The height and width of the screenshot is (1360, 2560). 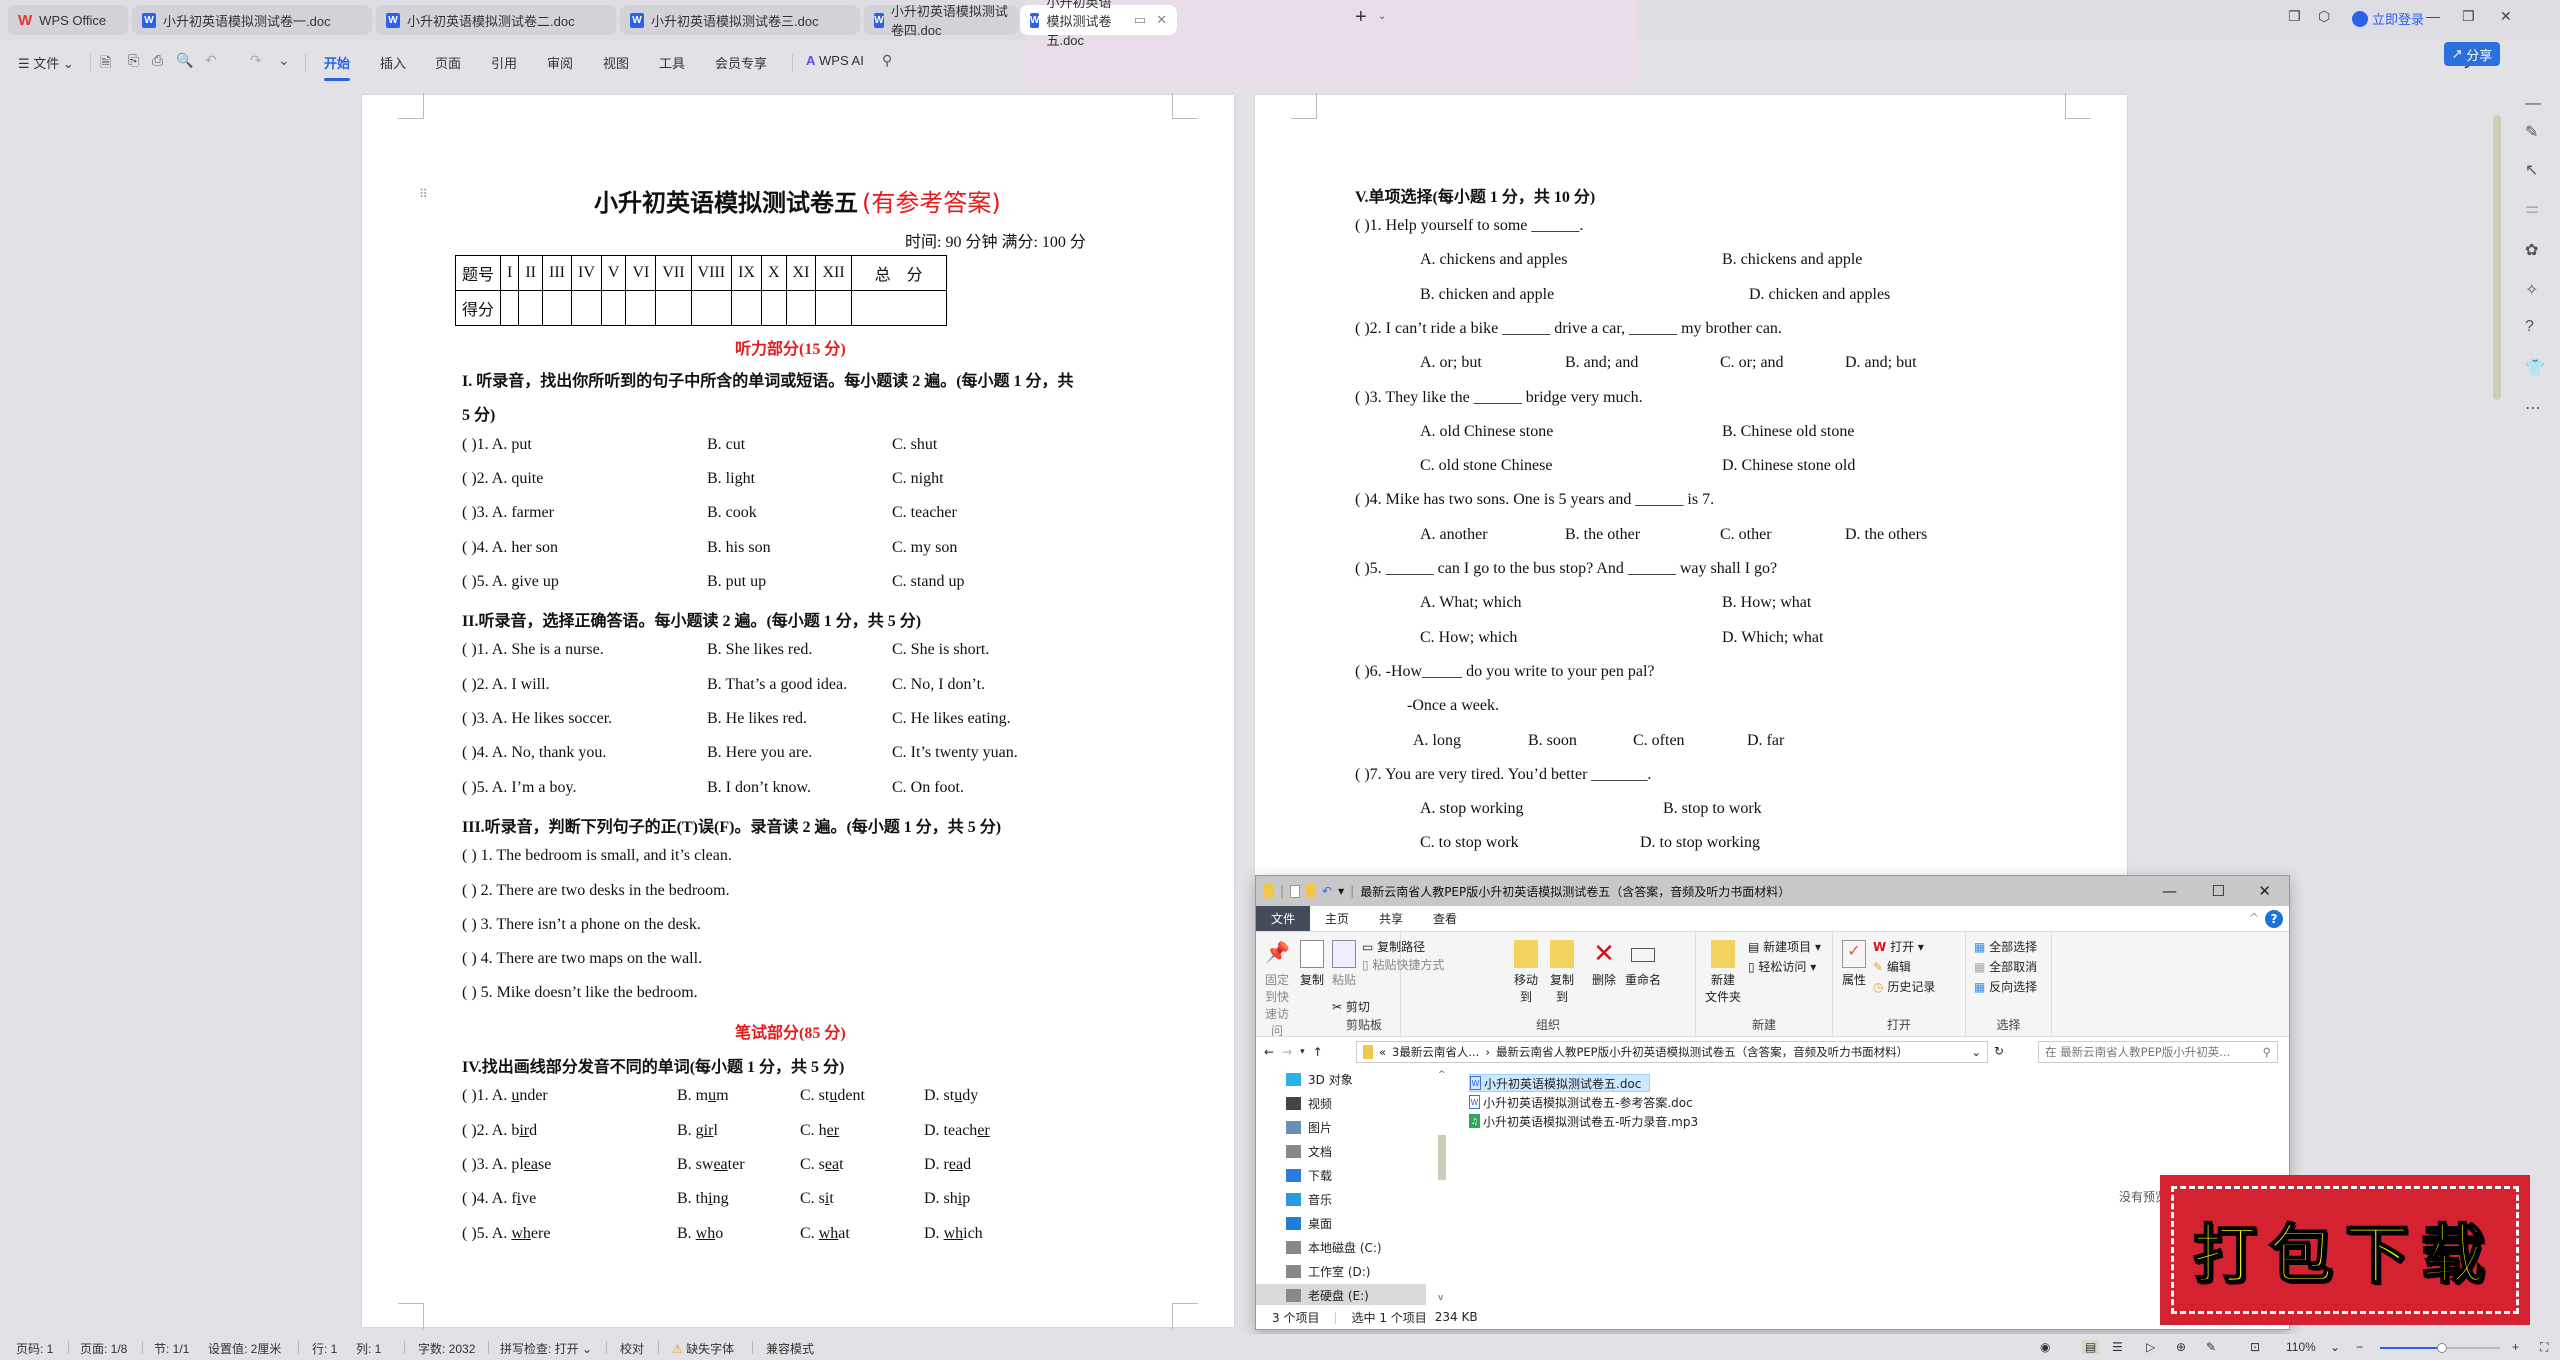 I want to click on ribbon-tab-page: 页面, so click(x=448, y=62).